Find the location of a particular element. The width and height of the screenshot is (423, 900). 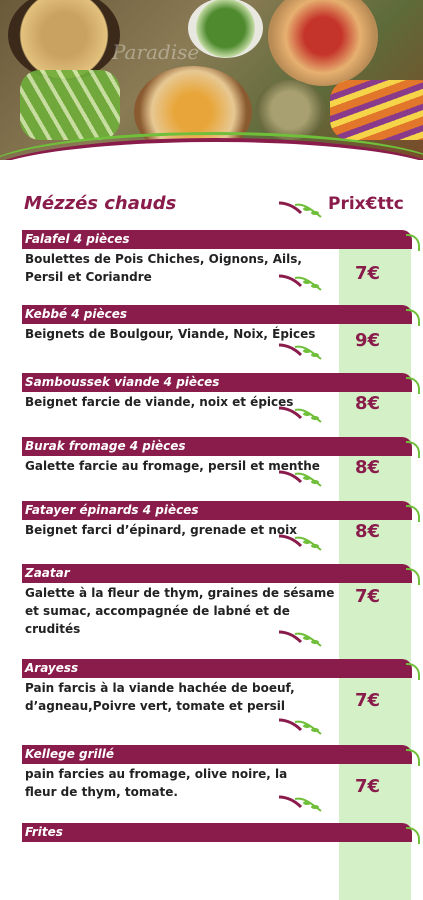

artichoke is located at coordinates (290, 110).